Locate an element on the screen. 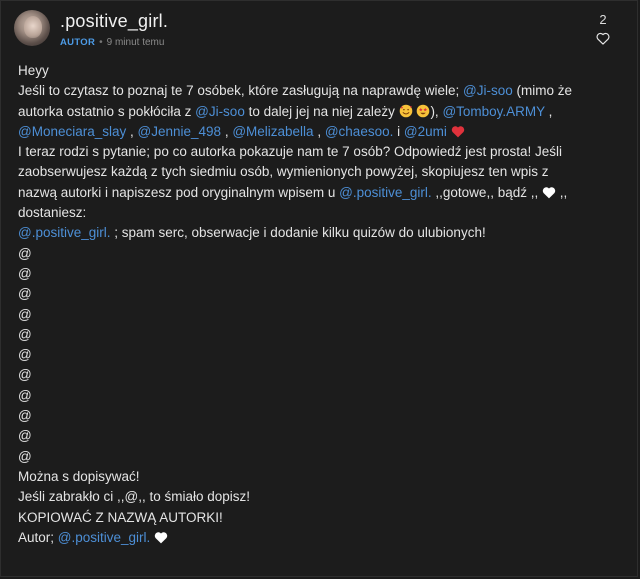  author-username: .positive_girl. is located at coordinates (114, 21).